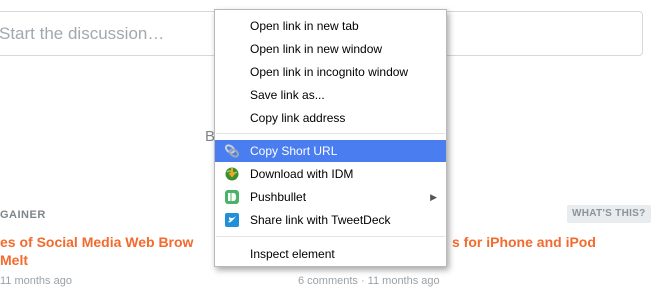 The width and height of the screenshot is (668, 287). Describe the element at coordinates (278, 197) in the screenshot. I see `menu-item-label: Pushbullet` at that location.